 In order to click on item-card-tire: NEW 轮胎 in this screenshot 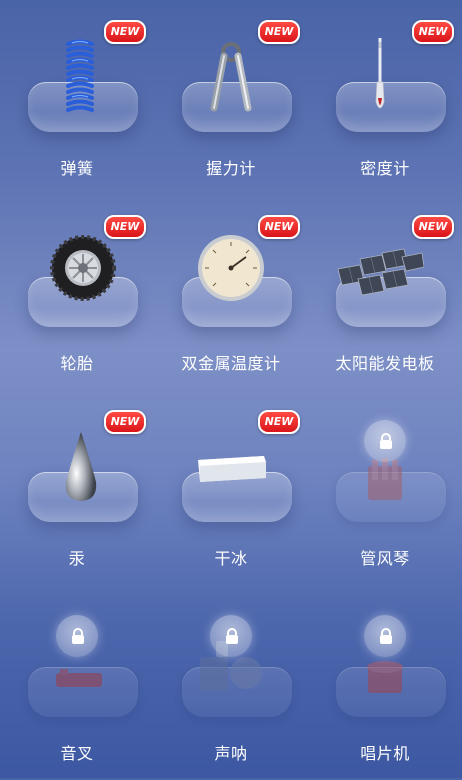, I will do `click(77, 292)`.